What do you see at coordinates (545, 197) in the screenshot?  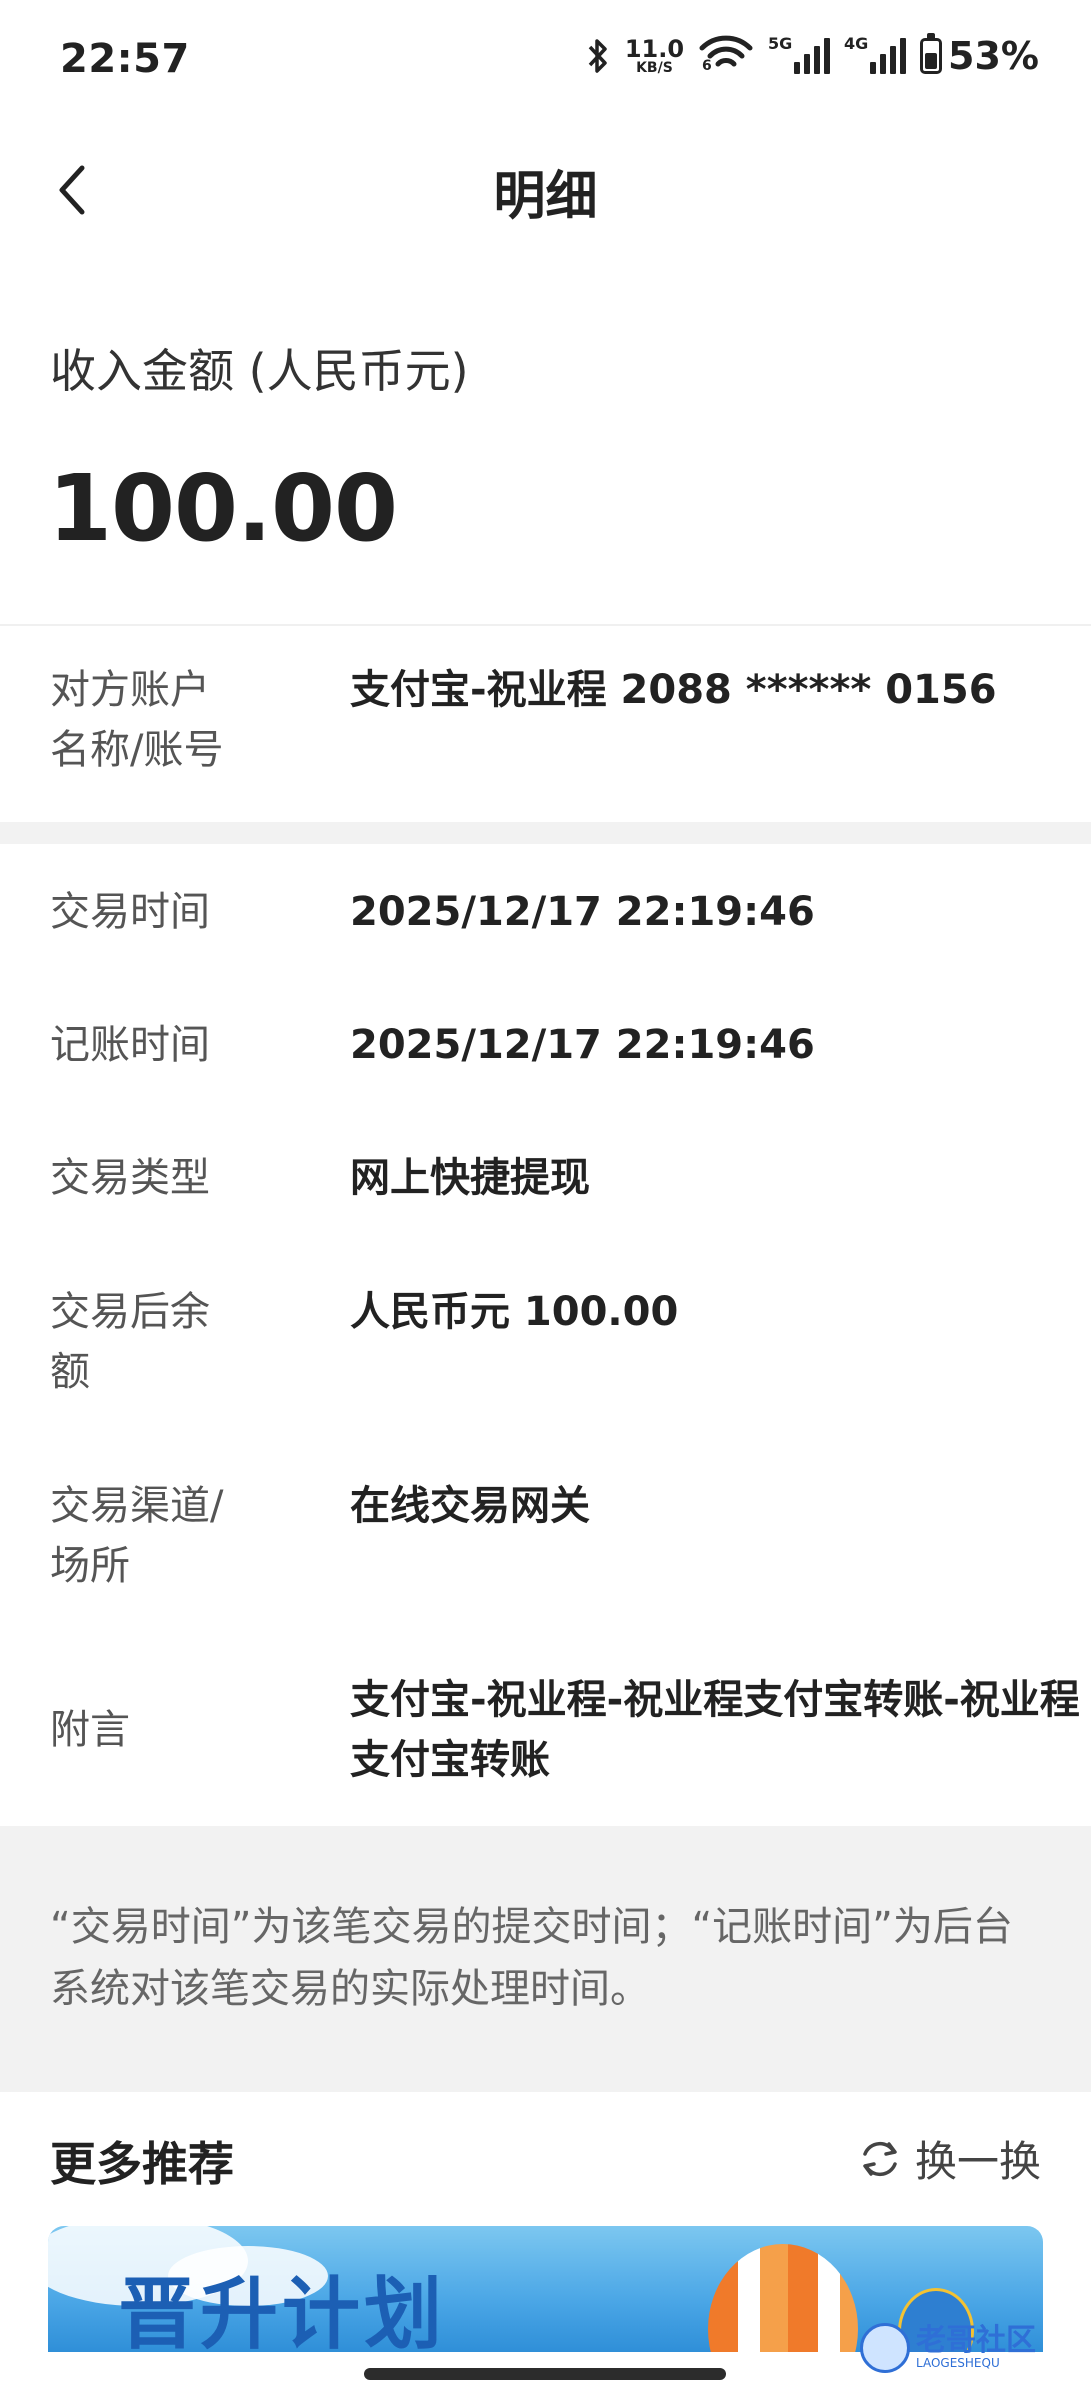 I see `page-title: 明细` at bounding box center [545, 197].